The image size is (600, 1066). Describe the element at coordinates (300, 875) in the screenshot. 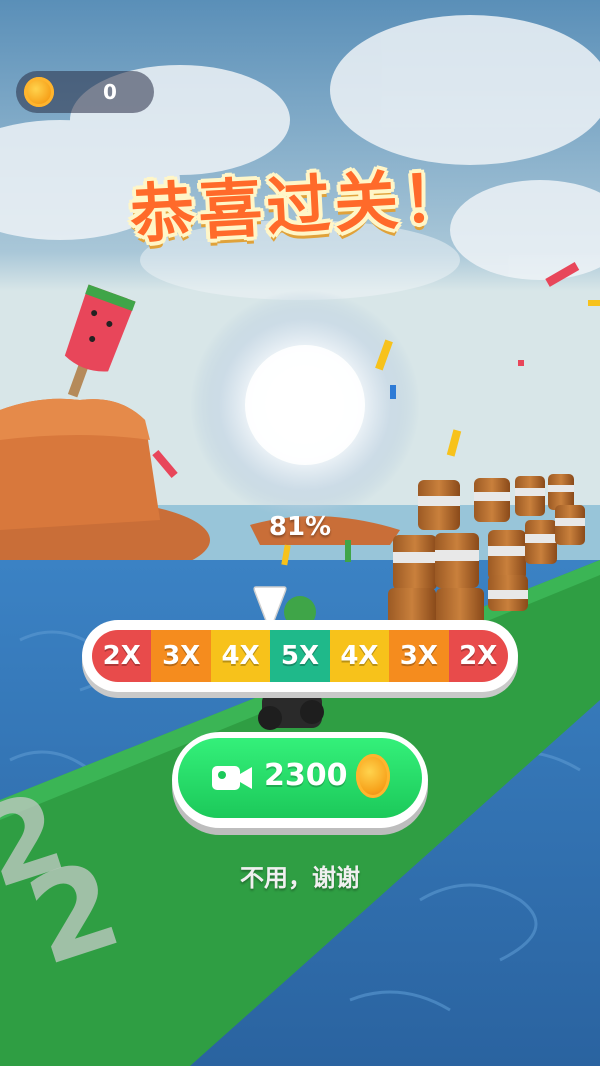

I see `no-thanks-link: 不用，谢谢` at that location.